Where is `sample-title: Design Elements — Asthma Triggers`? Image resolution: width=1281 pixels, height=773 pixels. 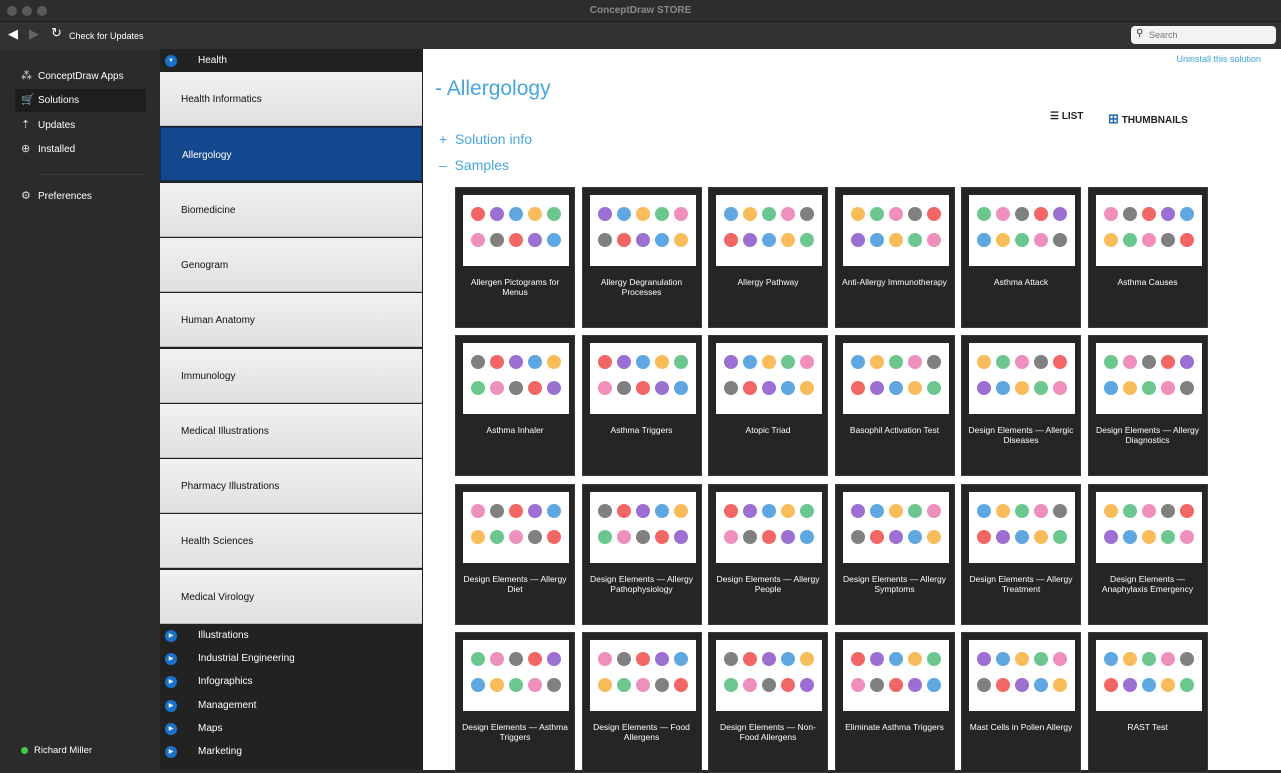 sample-title: Design Elements — Asthma Triggers is located at coordinates (515, 731).